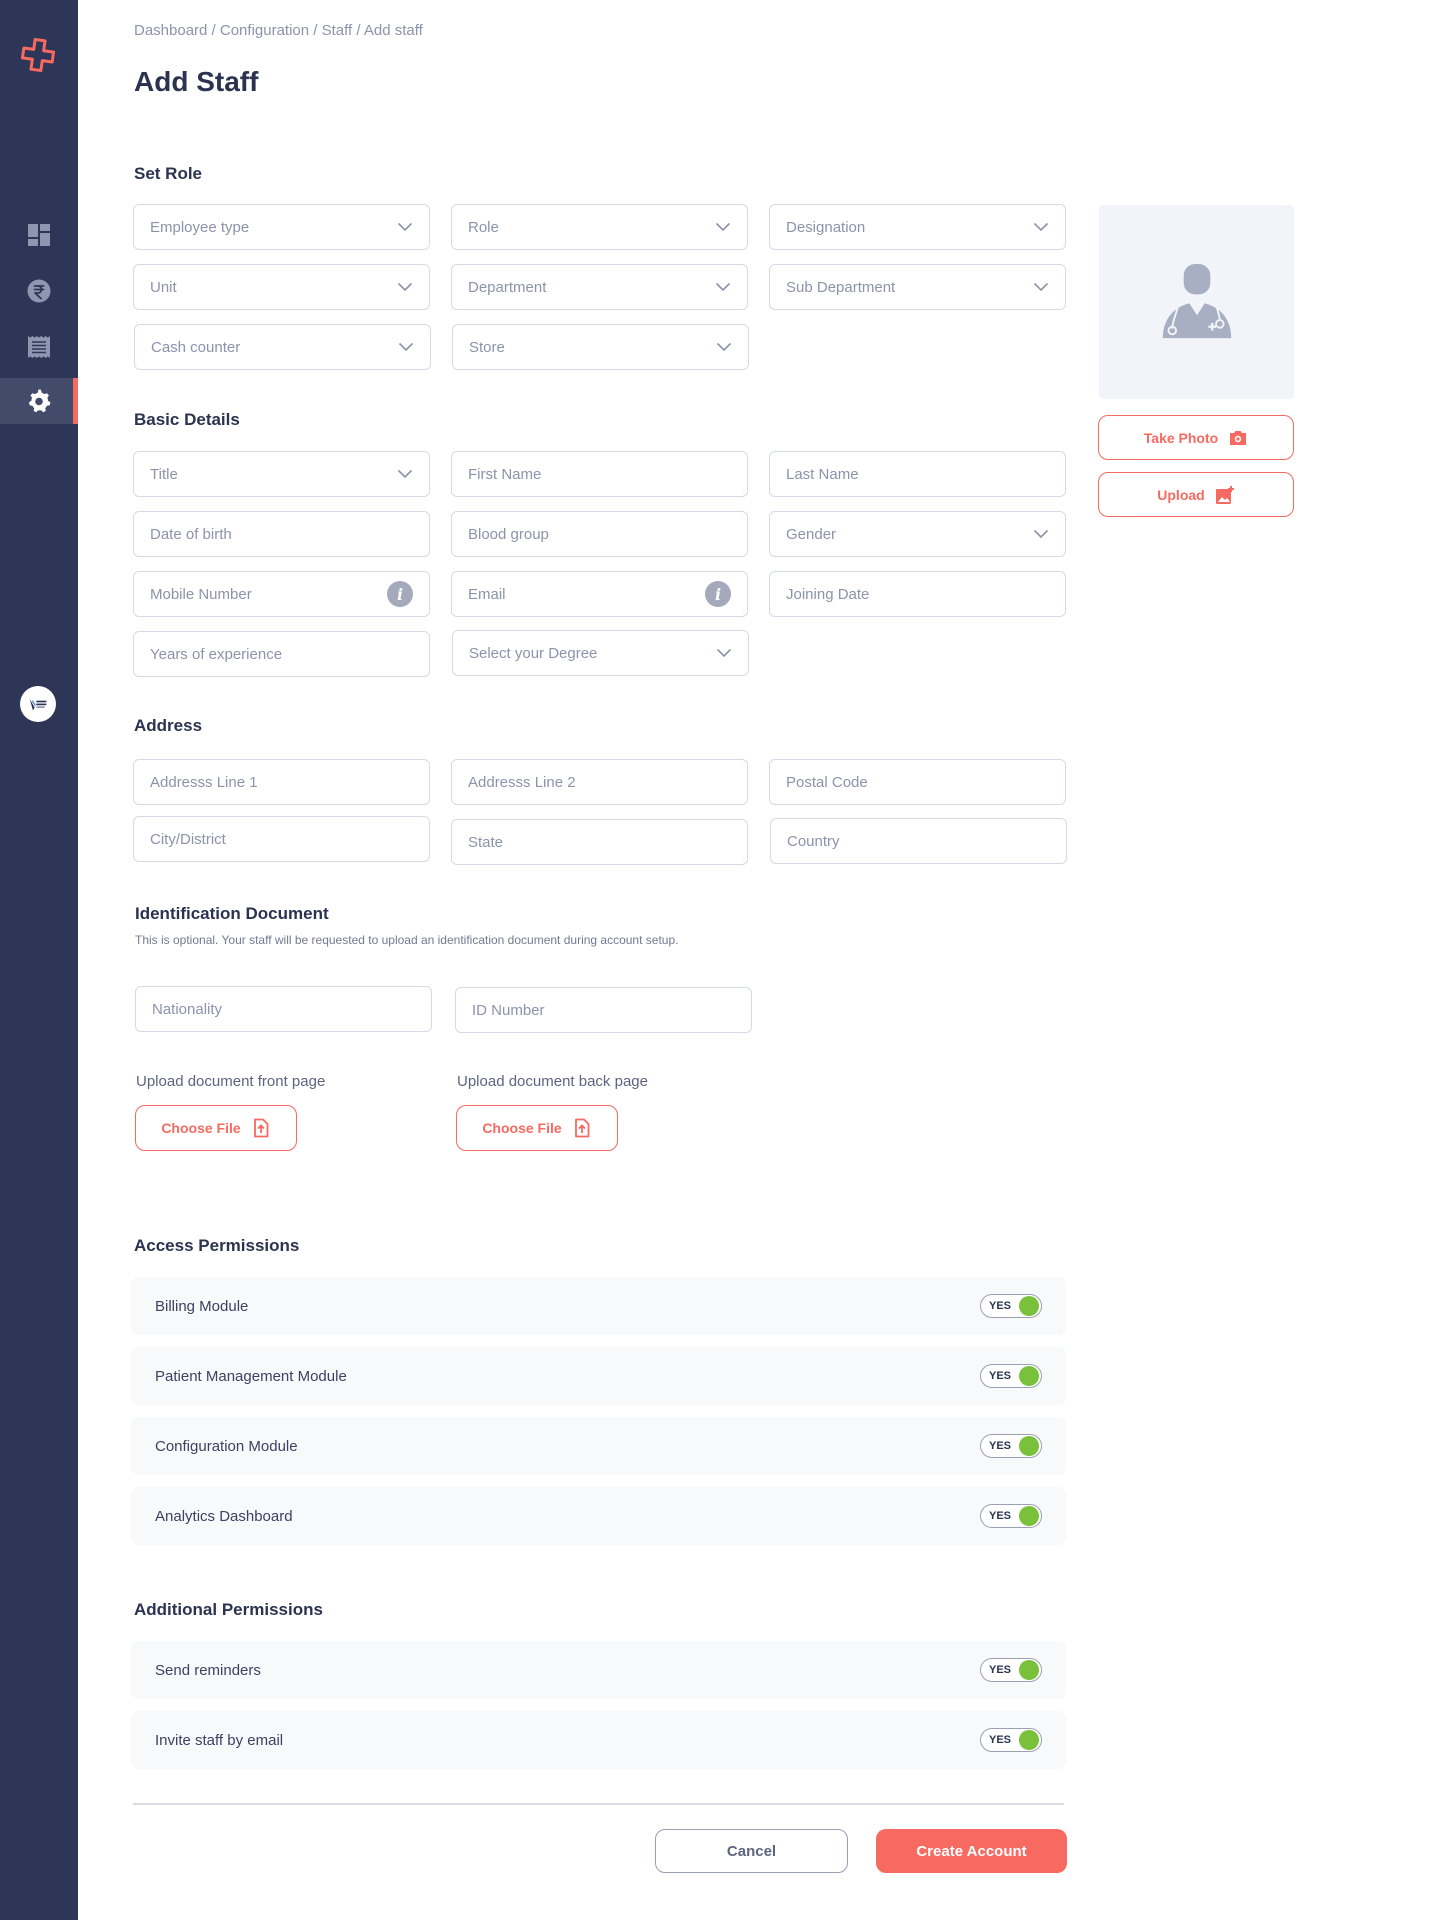 The height and width of the screenshot is (1920, 1440). Describe the element at coordinates (598, 1376) in the screenshot. I see `permission-row-patient-management: Patient Management Module YES` at that location.